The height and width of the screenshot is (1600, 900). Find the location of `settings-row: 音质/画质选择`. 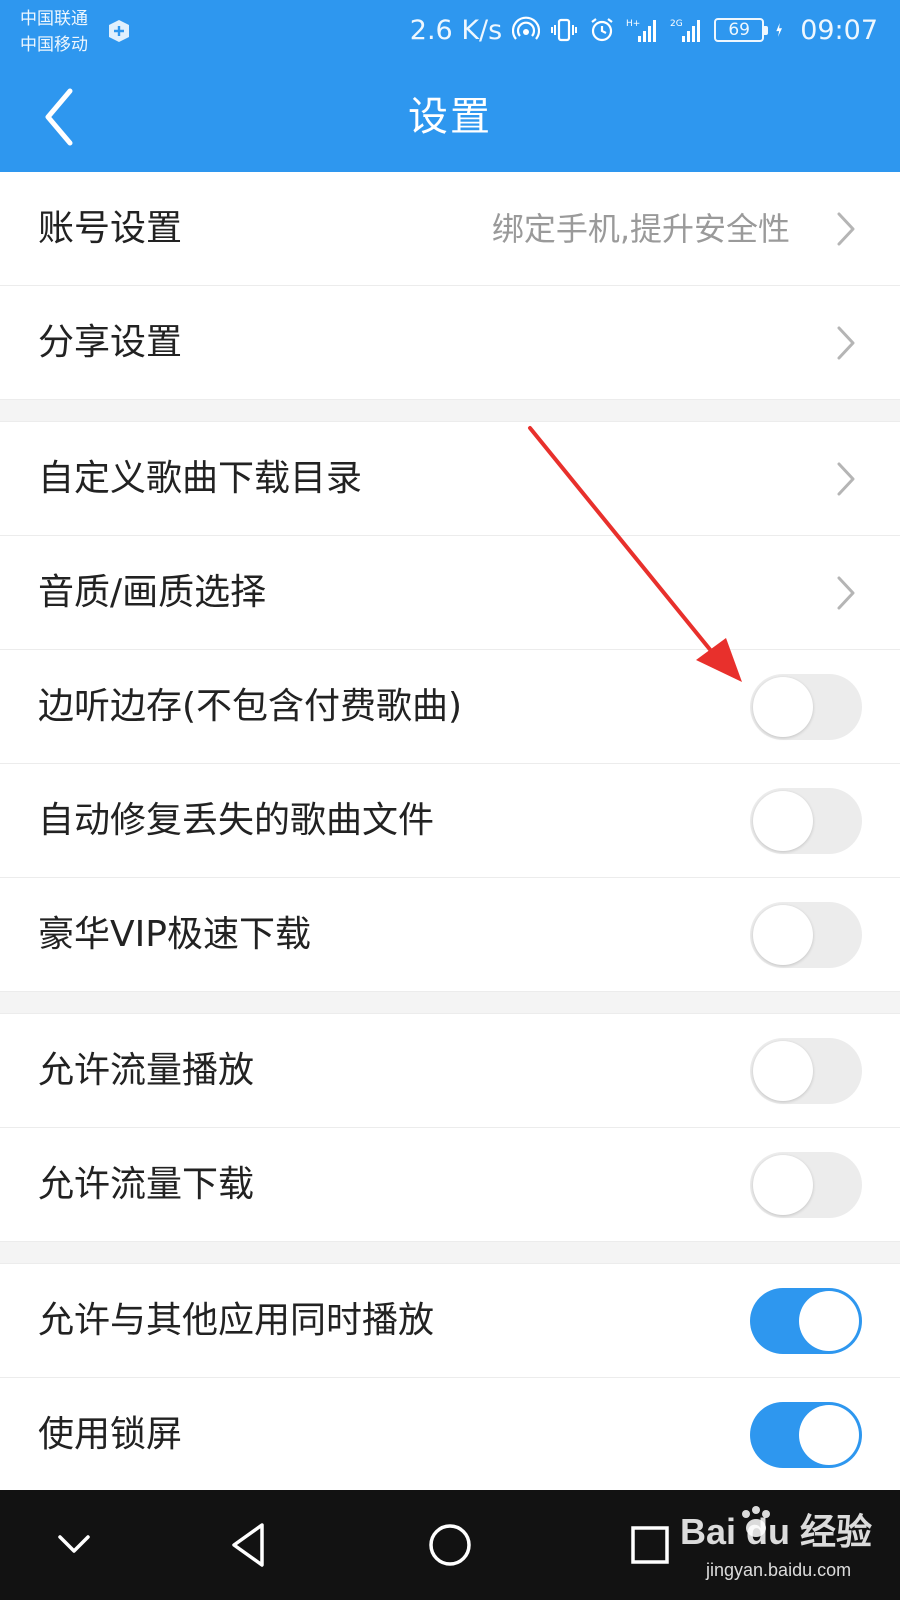

settings-row: 音质/画质选择 is located at coordinates (450, 593).